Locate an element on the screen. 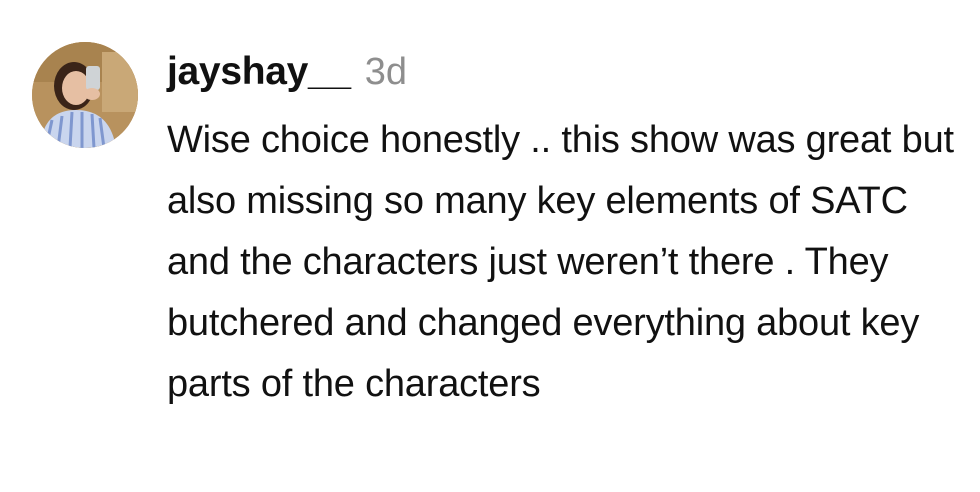 This screenshot has width=980, height=492. username-link: jayshay__ is located at coordinates (259, 72).